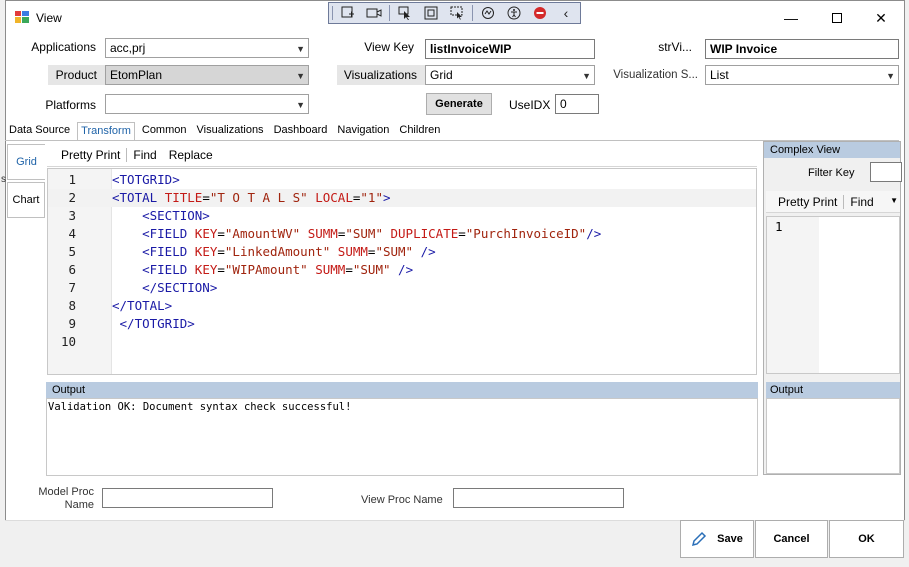 The image size is (909, 567). What do you see at coordinates (459, 104) in the screenshot?
I see `generate-button: Generate` at bounding box center [459, 104].